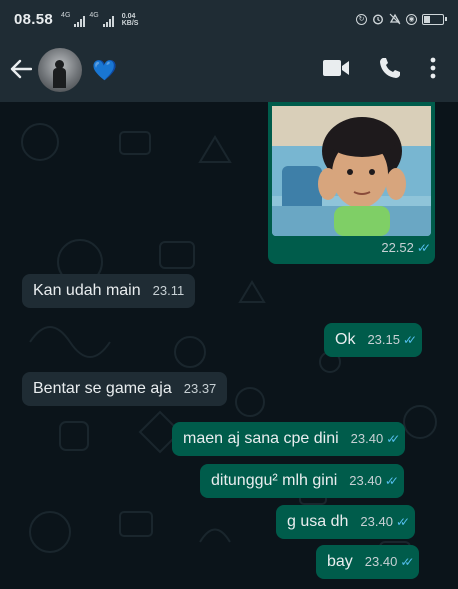 The image size is (458, 589). I want to click on whatsapp-notification-icon: ◉, so click(411, 19).